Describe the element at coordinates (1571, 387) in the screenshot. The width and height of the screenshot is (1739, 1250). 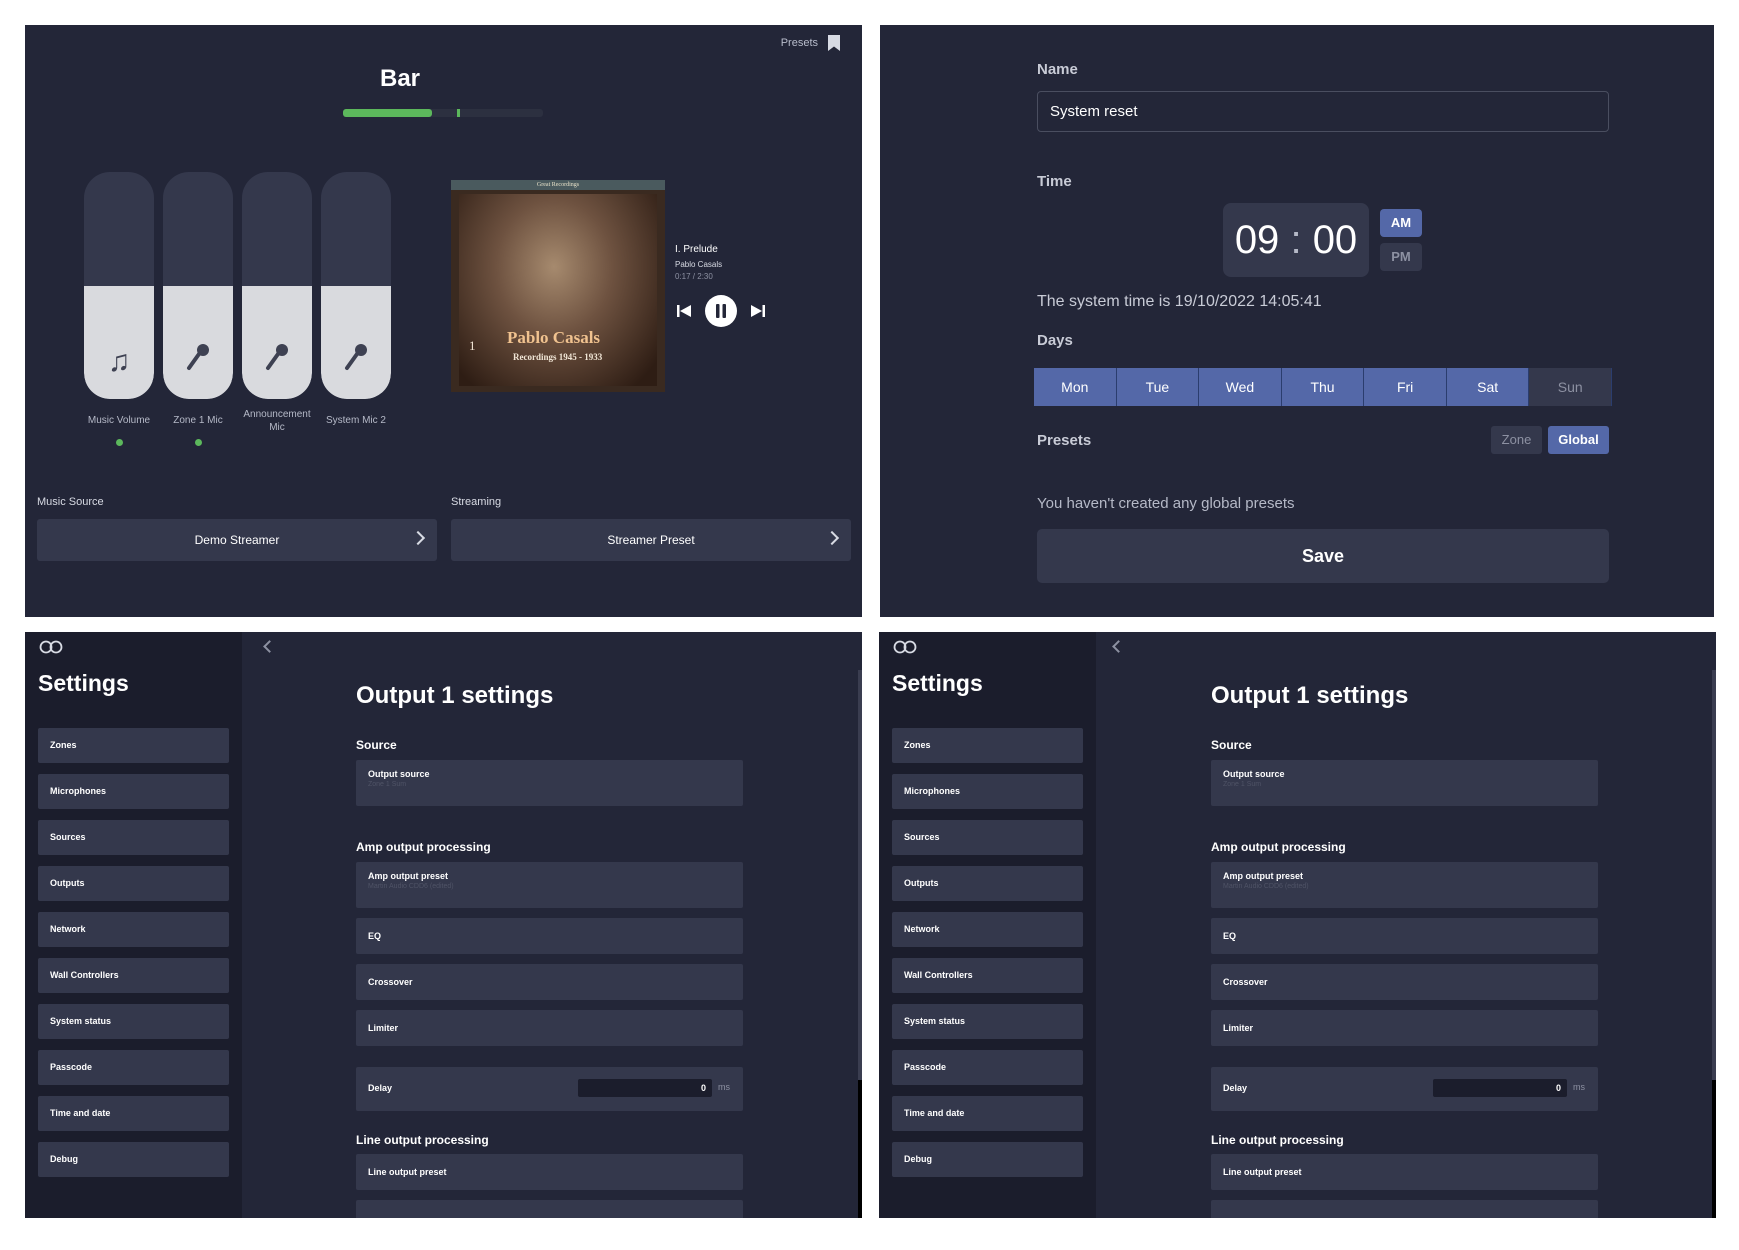
I see `day-sun: Sun` at that location.